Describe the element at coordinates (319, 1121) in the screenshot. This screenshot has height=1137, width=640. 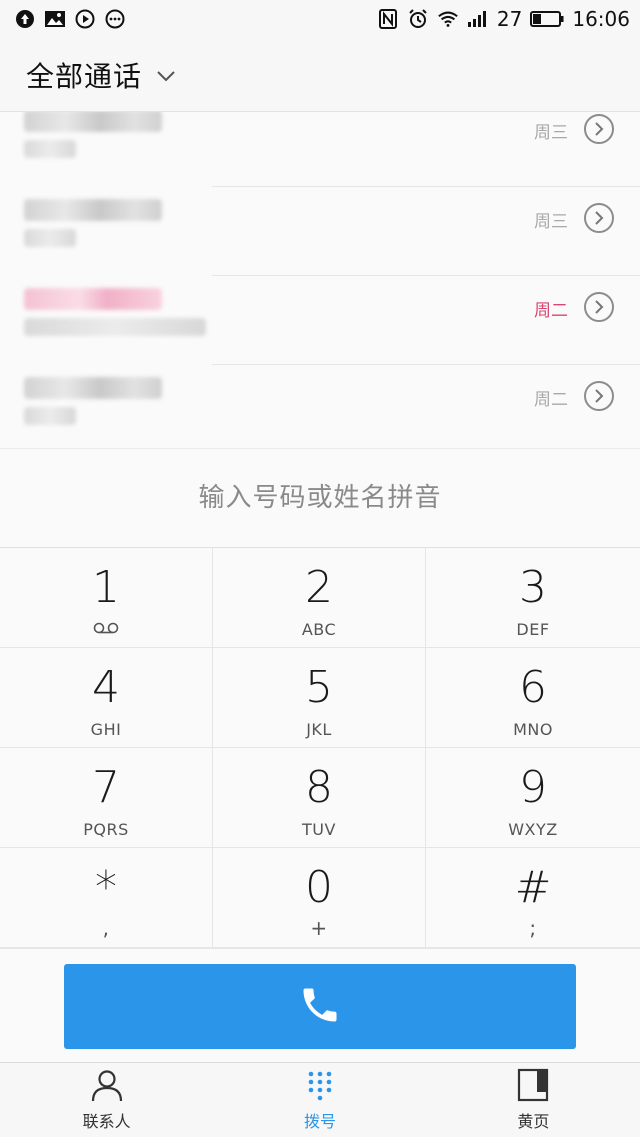
I see `nav-label: 拨号` at that location.